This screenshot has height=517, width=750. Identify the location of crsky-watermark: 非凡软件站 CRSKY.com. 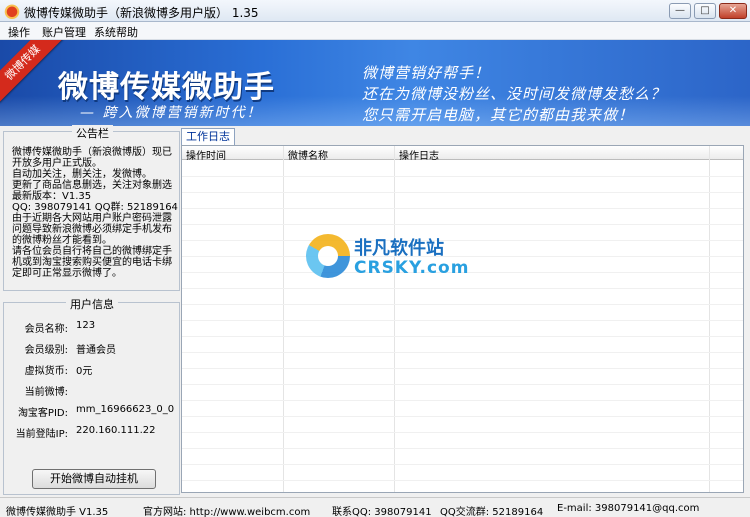
(387, 258).